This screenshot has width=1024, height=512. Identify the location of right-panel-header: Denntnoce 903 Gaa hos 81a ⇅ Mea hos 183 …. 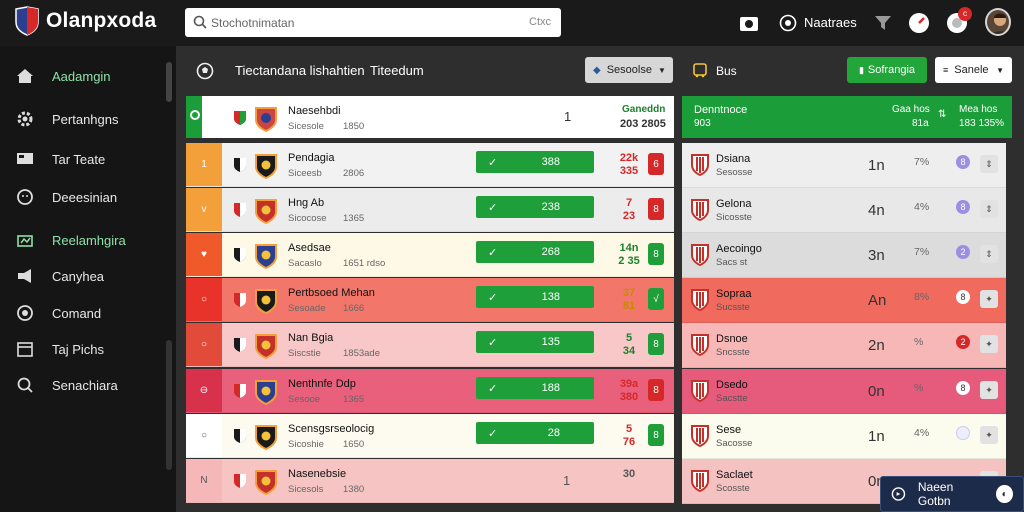
(847, 117).